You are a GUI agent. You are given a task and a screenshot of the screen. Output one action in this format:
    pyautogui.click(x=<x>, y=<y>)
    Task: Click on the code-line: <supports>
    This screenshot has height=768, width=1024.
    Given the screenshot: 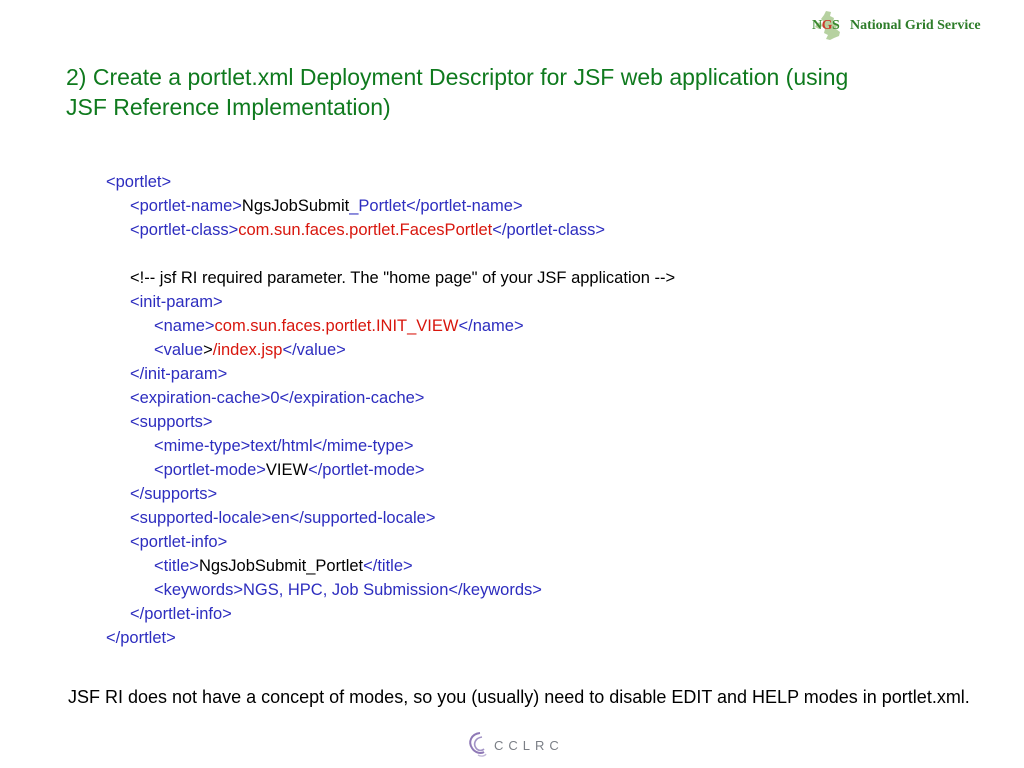 What is the action you would take?
    pyautogui.click(x=171, y=422)
    